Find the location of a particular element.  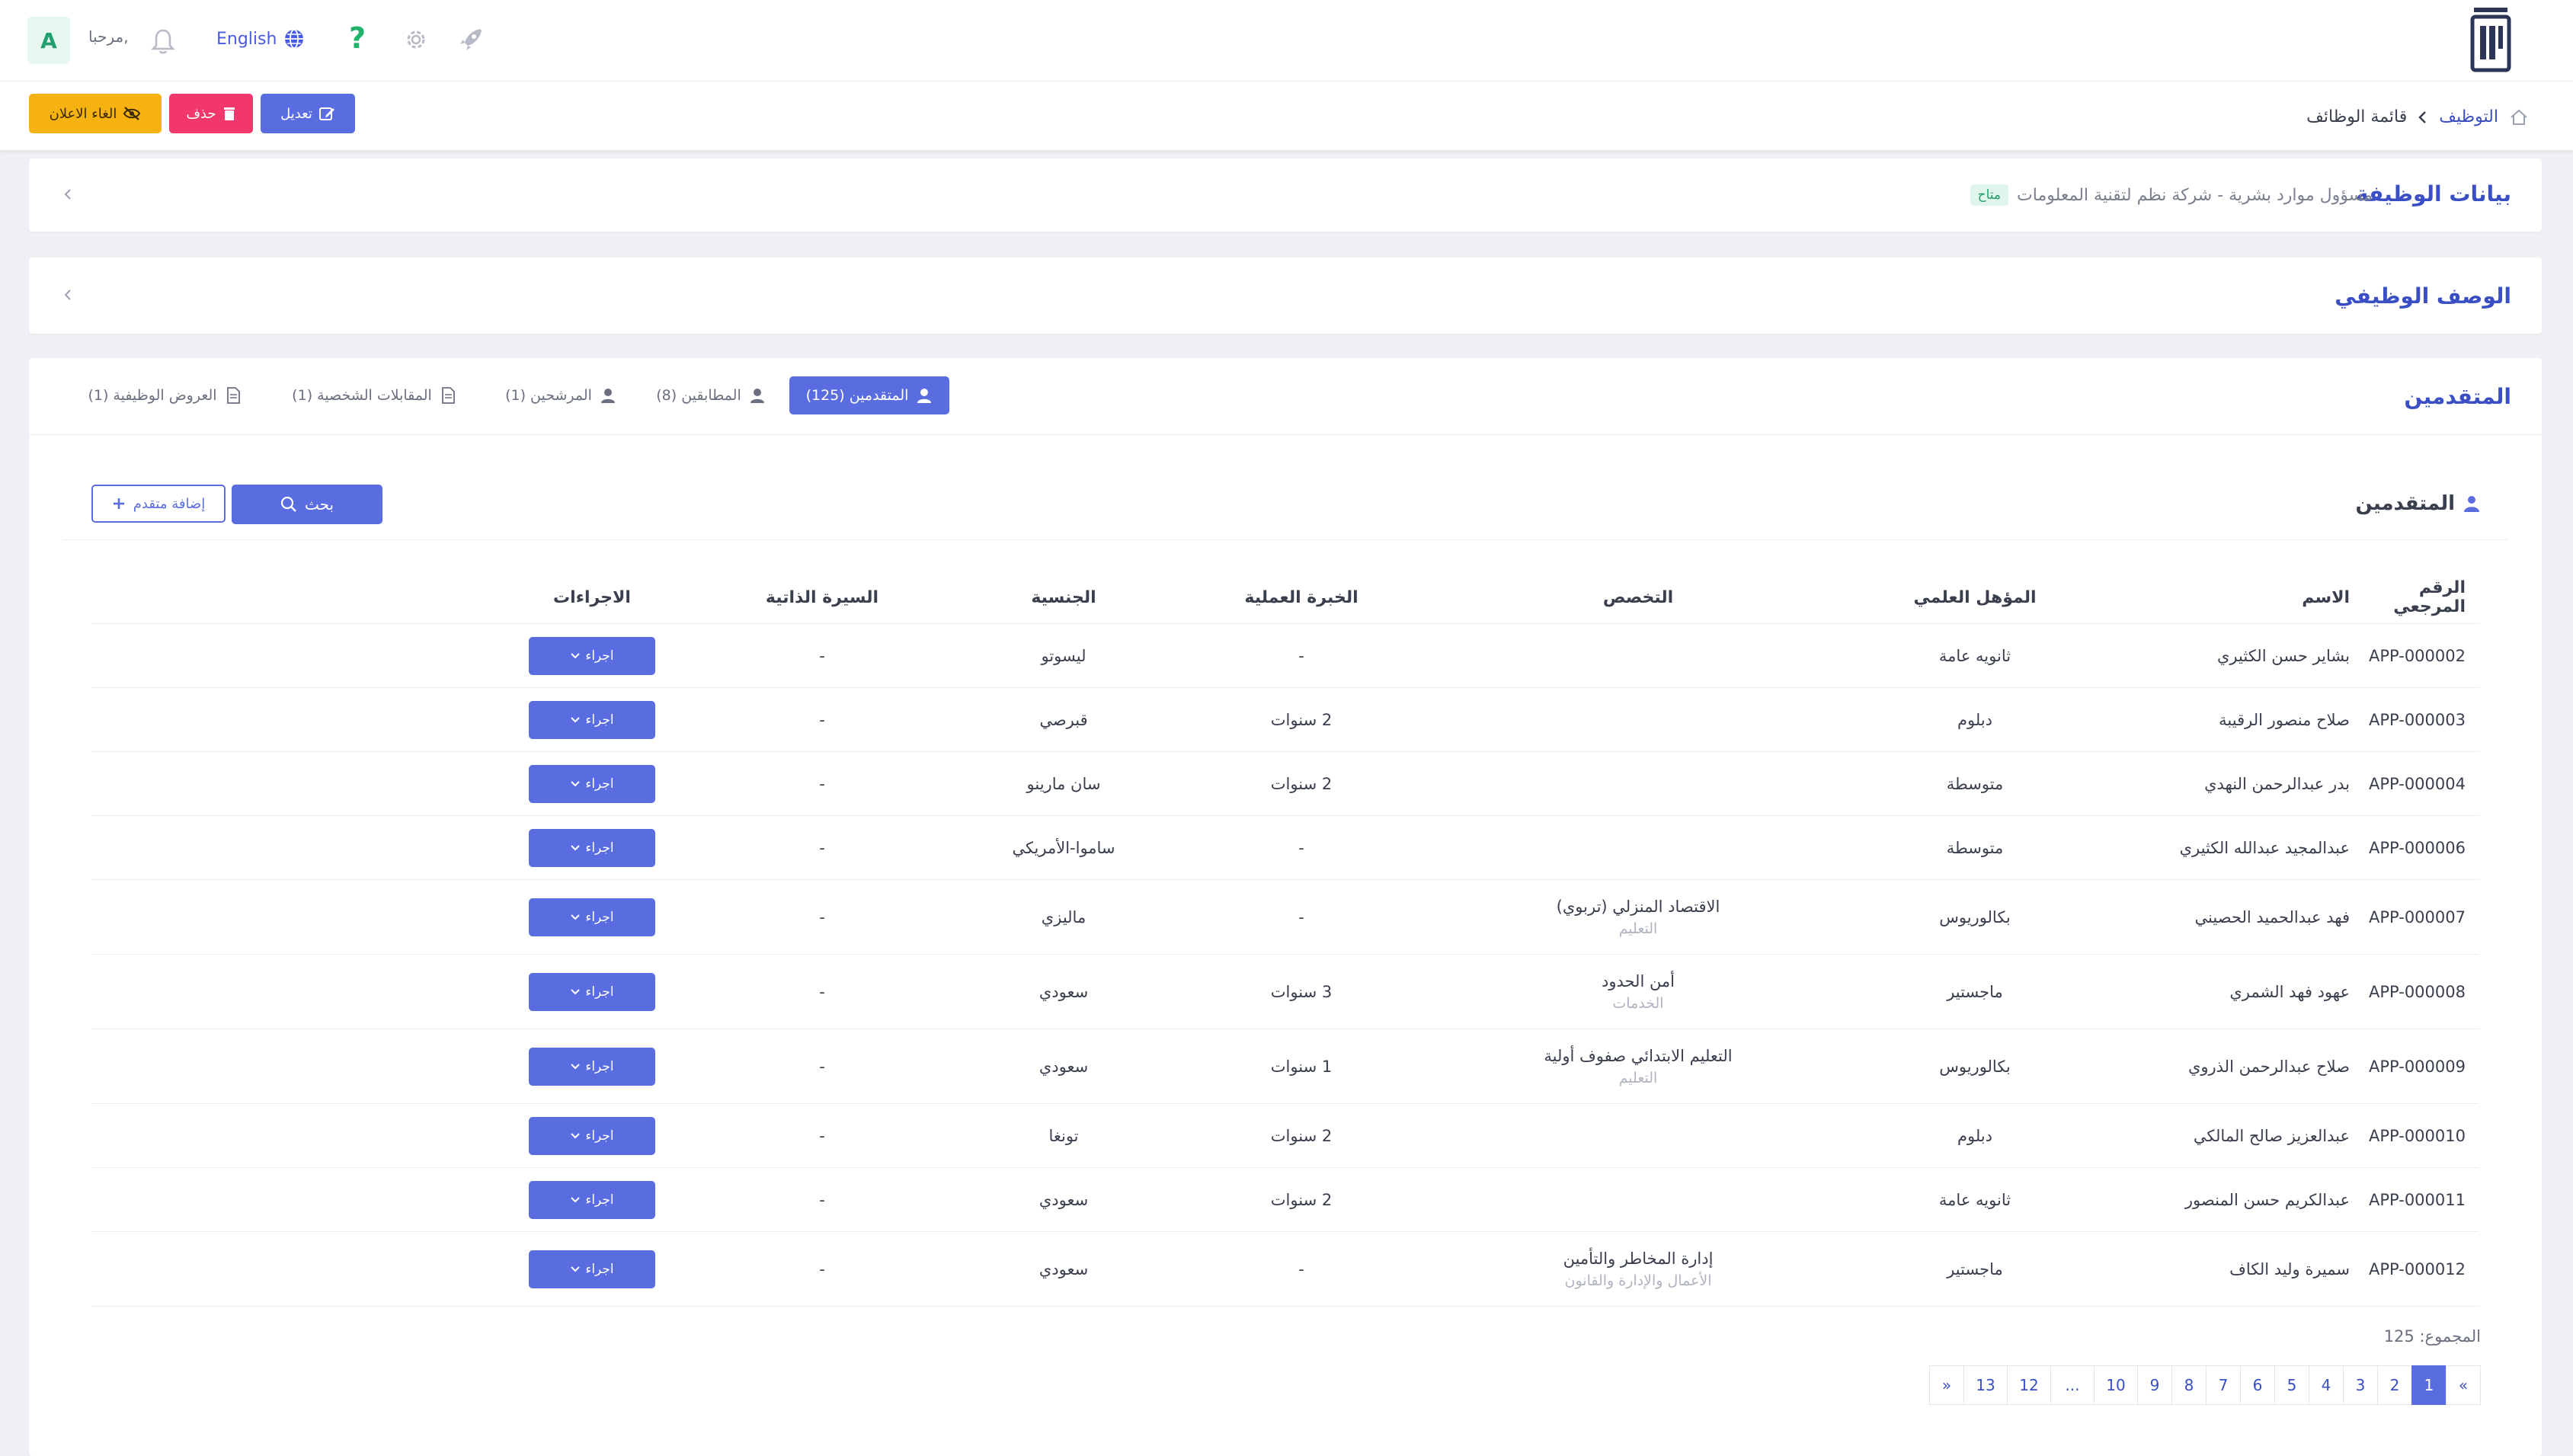

pagination-page: 1 is located at coordinates (2429, 1385).